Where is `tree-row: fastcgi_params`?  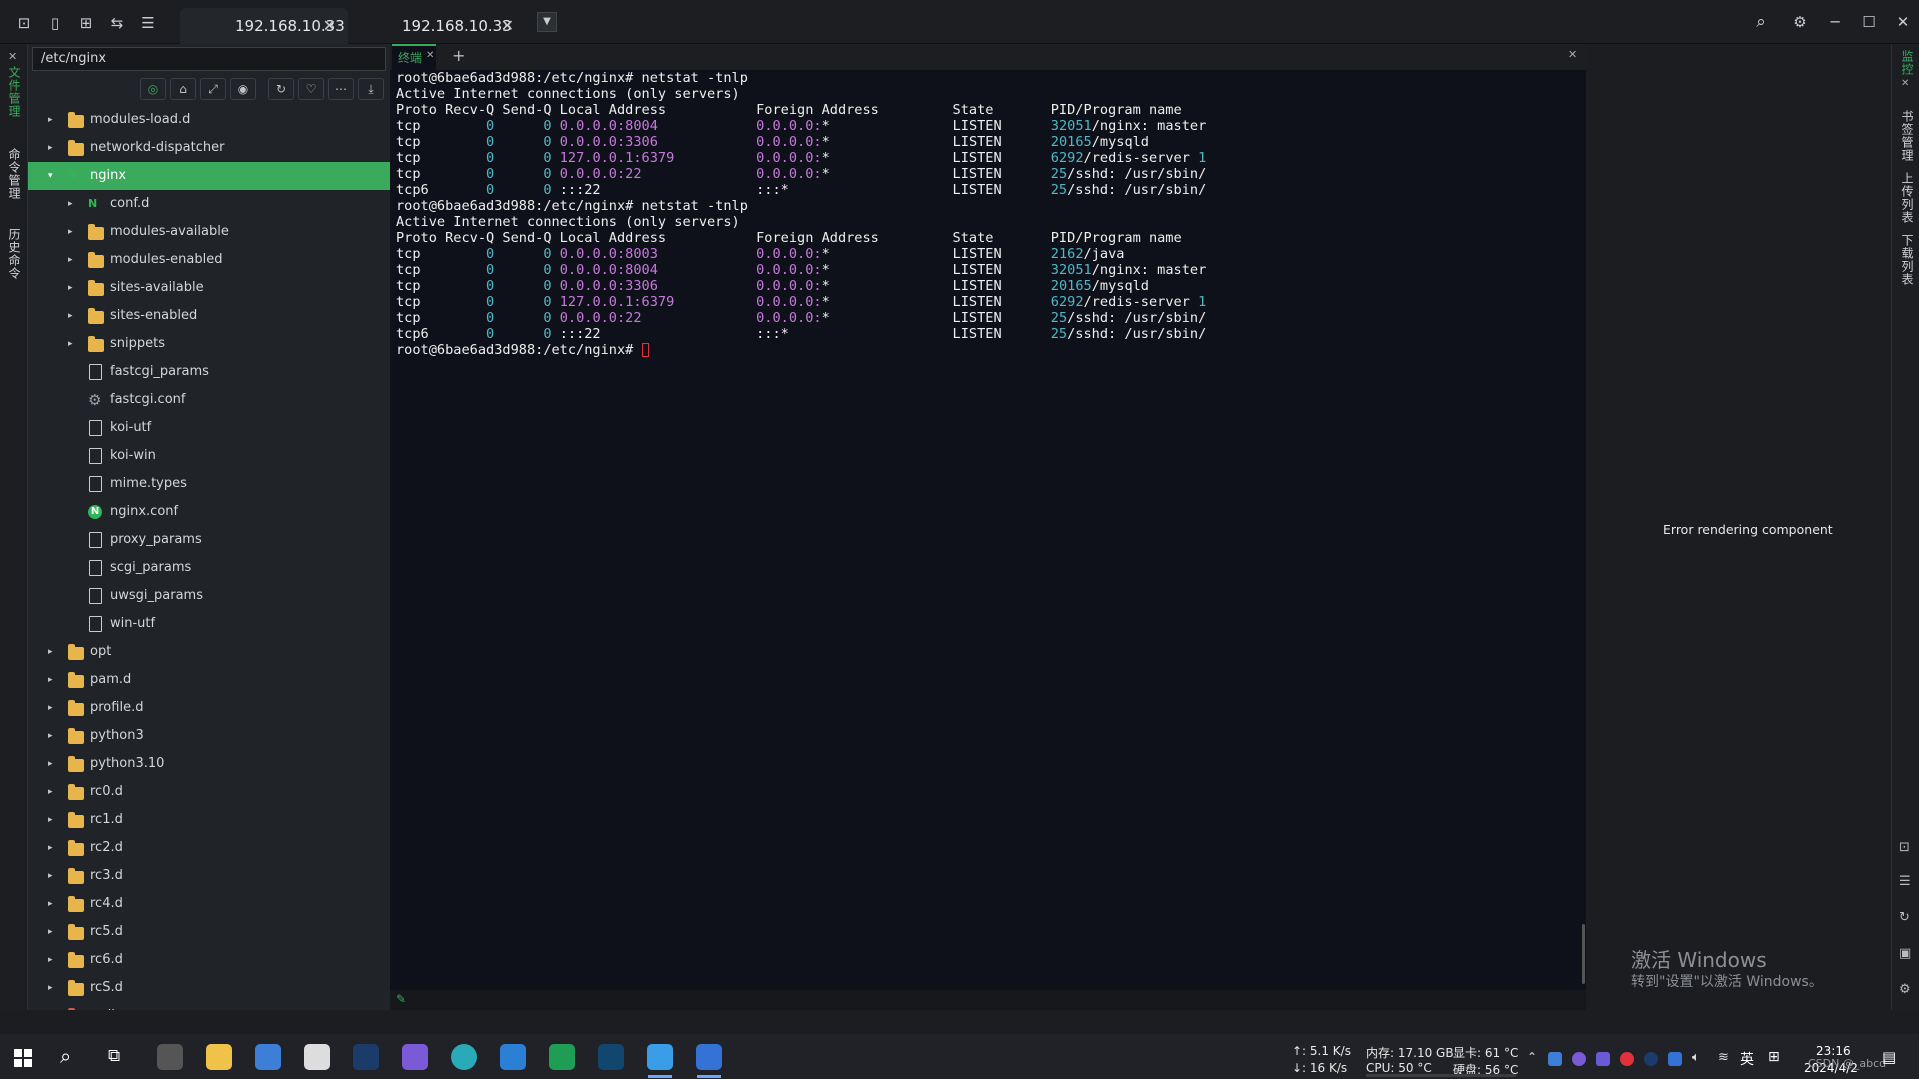 tree-row: fastcgi_params is located at coordinates (209, 372).